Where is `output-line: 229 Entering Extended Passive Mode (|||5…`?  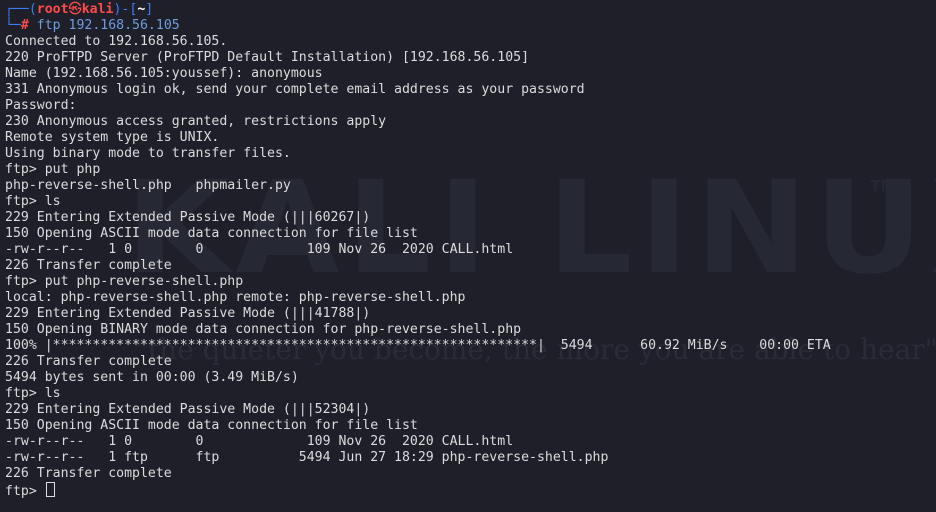
output-line: 229 Entering Extended Passive Mode (|||5… is located at coordinates (188, 409).